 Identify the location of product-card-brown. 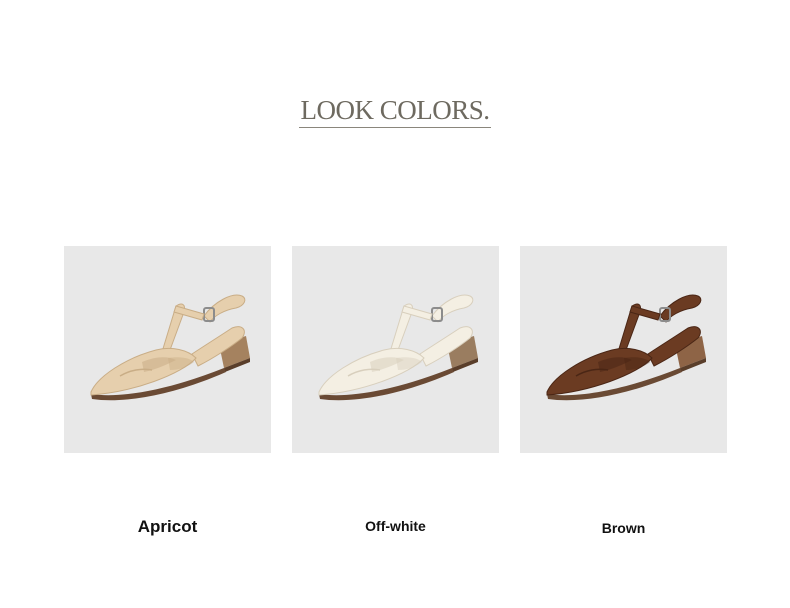
(623, 349).